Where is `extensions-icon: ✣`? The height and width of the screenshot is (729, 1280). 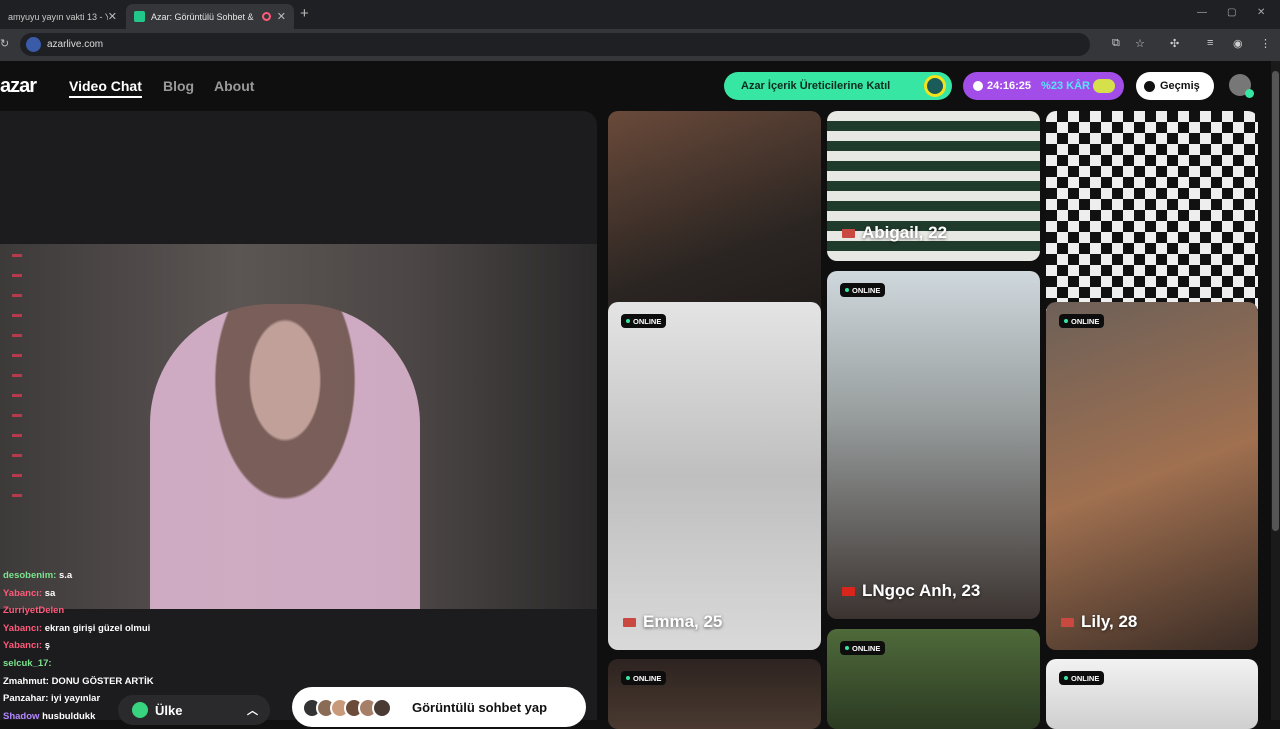 extensions-icon: ✣ is located at coordinates (1174, 43).